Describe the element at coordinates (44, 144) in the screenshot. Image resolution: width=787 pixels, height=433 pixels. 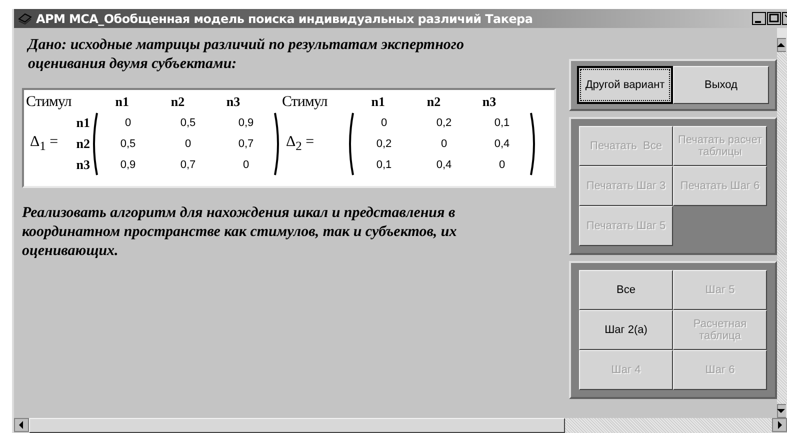
I see `matrix-label: Δ$_{1}$ =` at that location.